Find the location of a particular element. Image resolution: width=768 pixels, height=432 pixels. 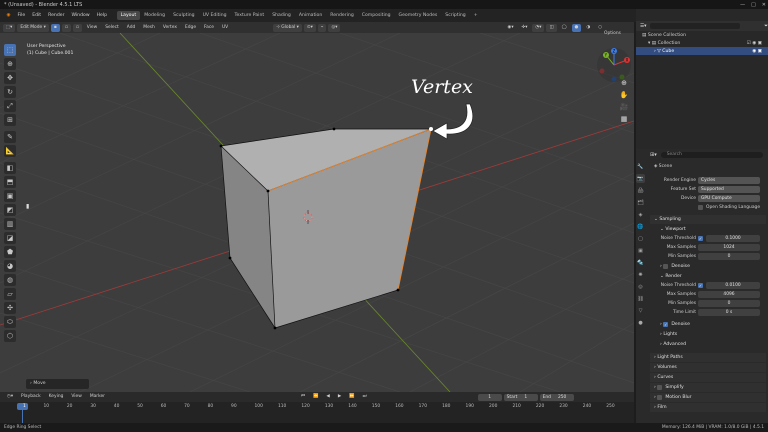

properties-search-input: Search is located at coordinates (711, 154).